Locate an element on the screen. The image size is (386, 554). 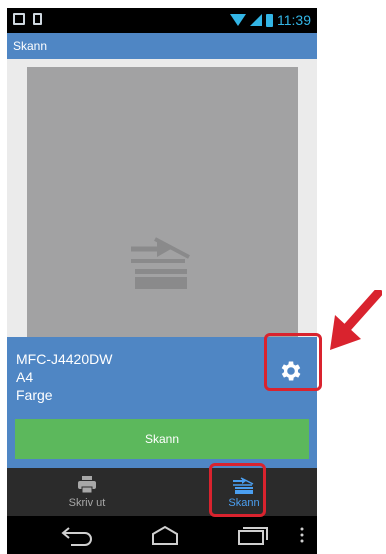
back-icon is located at coordinates (77, 535).